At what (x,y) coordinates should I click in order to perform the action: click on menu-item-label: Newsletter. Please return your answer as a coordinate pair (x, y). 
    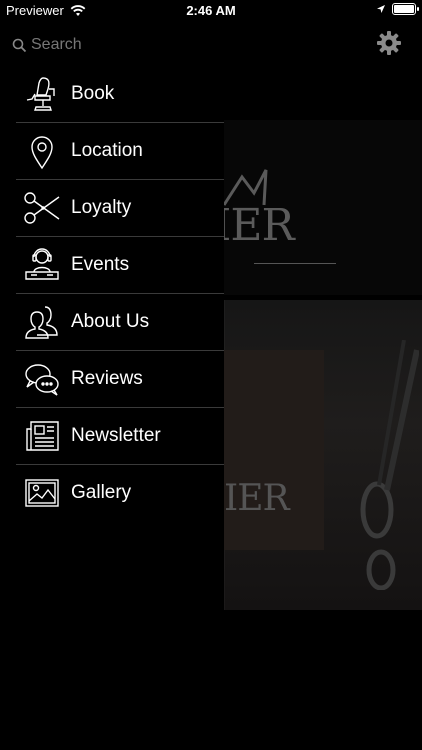
    Looking at the image, I should click on (116, 435).